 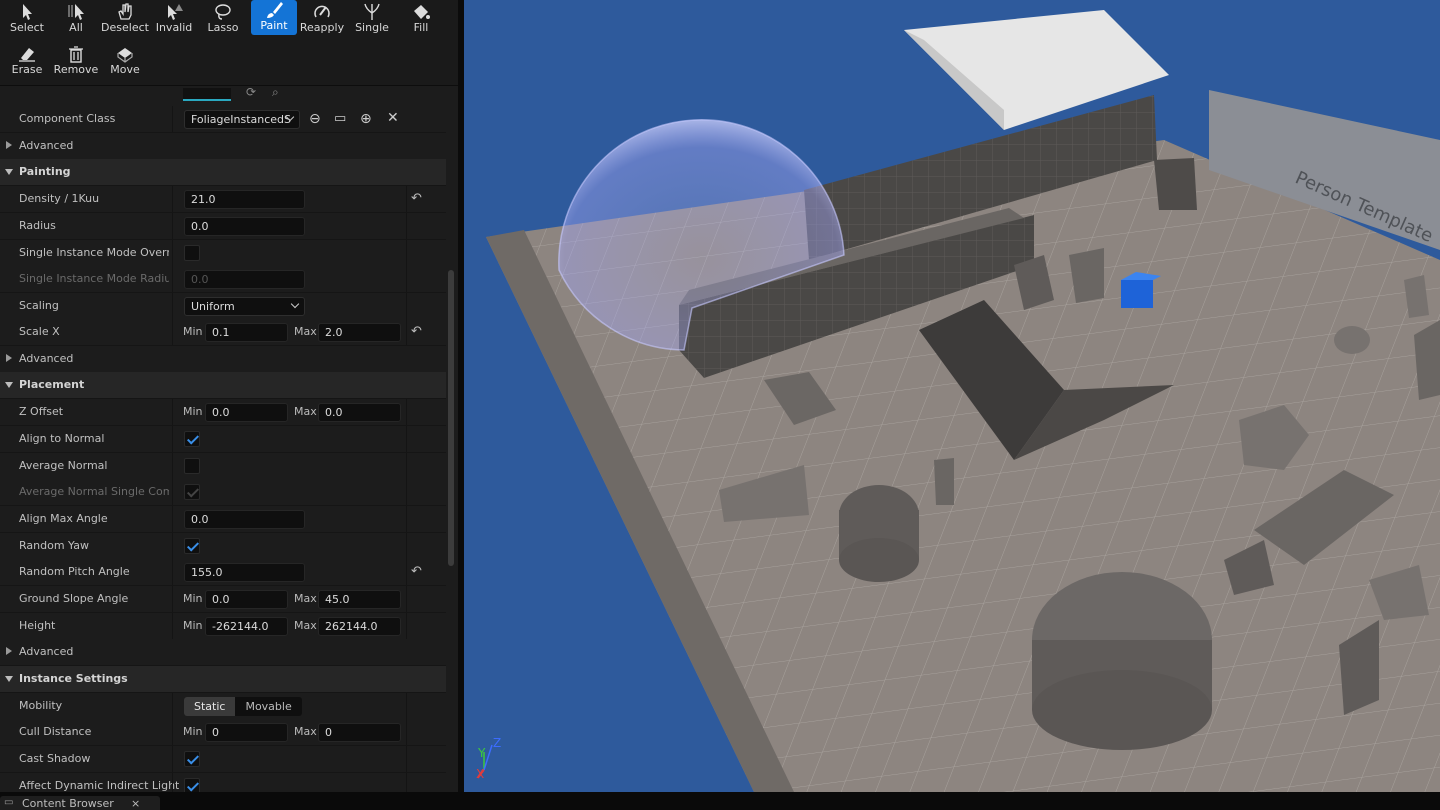 I want to click on trash-icon, so click(x=76, y=54).